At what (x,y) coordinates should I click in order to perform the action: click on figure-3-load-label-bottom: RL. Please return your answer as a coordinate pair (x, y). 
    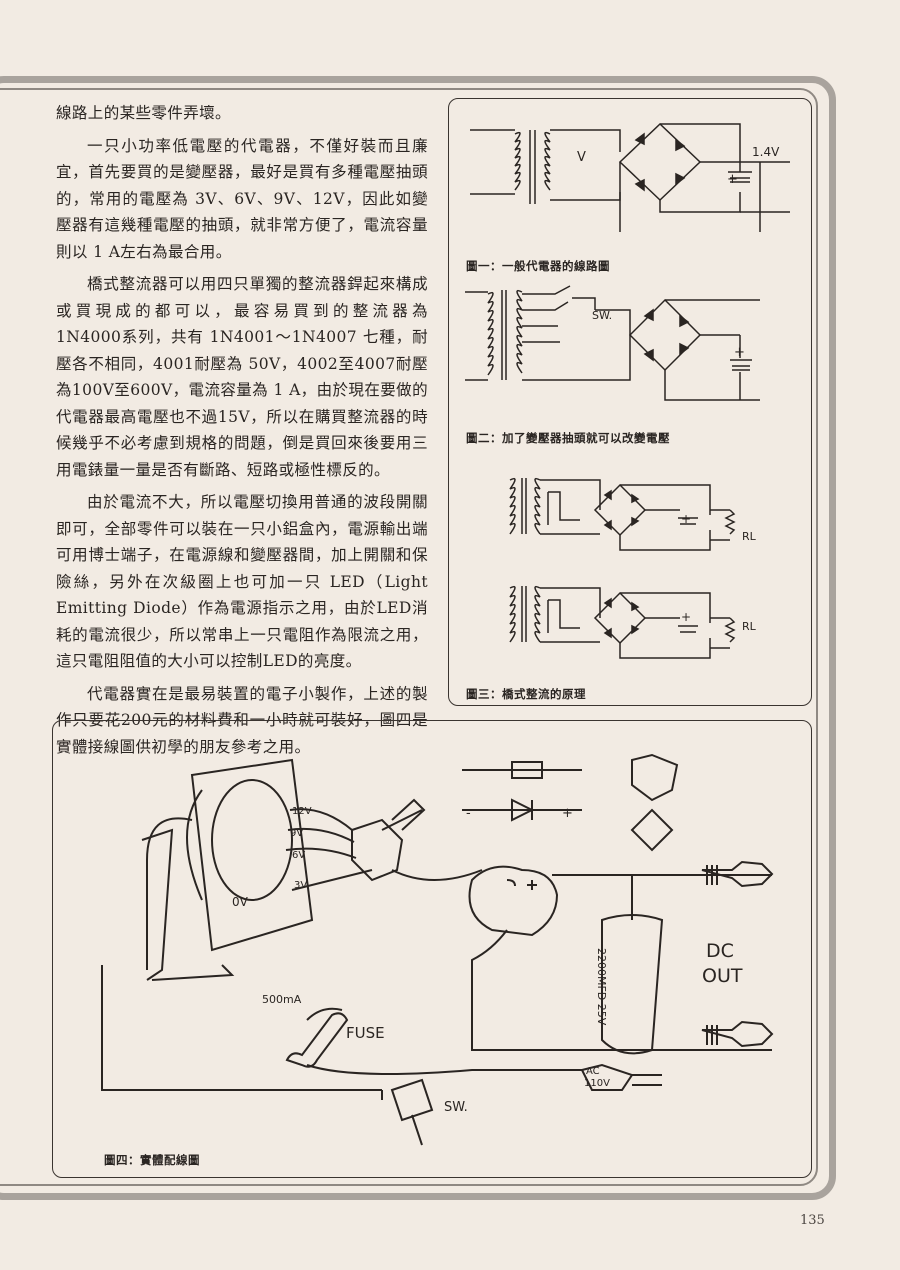
    Looking at the image, I should click on (749, 626).